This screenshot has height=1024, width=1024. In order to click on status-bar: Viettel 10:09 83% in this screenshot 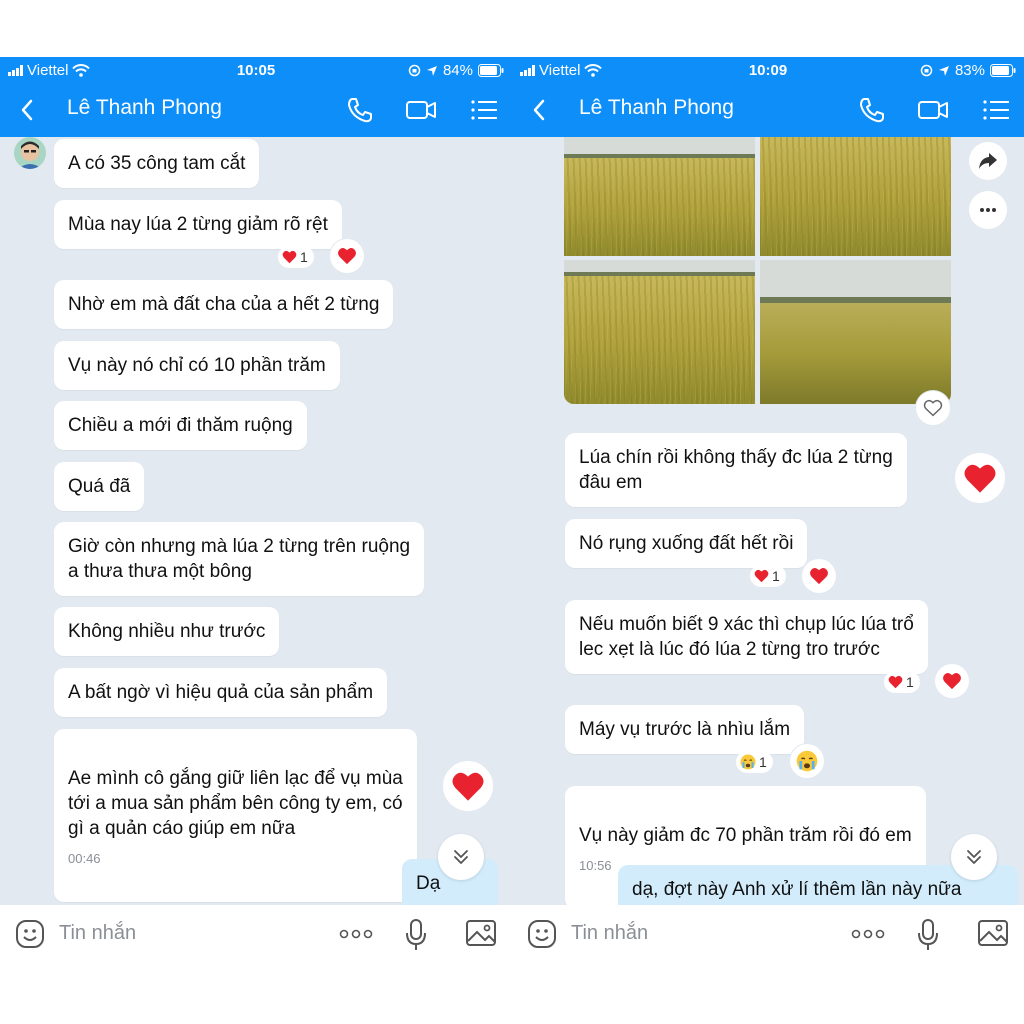, I will do `click(768, 70)`.